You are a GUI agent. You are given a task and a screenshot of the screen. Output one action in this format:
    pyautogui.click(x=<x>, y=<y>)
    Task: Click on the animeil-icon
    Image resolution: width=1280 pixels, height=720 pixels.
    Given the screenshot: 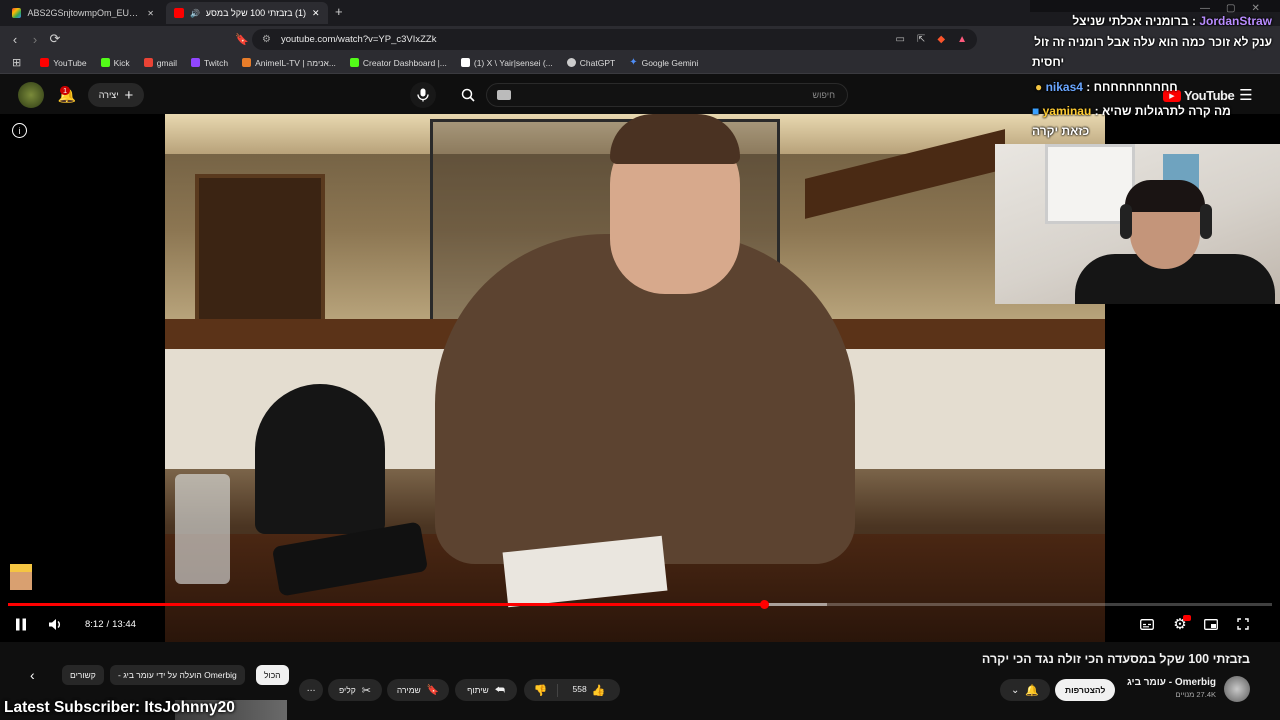 What is the action you would take?
    pyautogui.click(x=247, y=62)
    